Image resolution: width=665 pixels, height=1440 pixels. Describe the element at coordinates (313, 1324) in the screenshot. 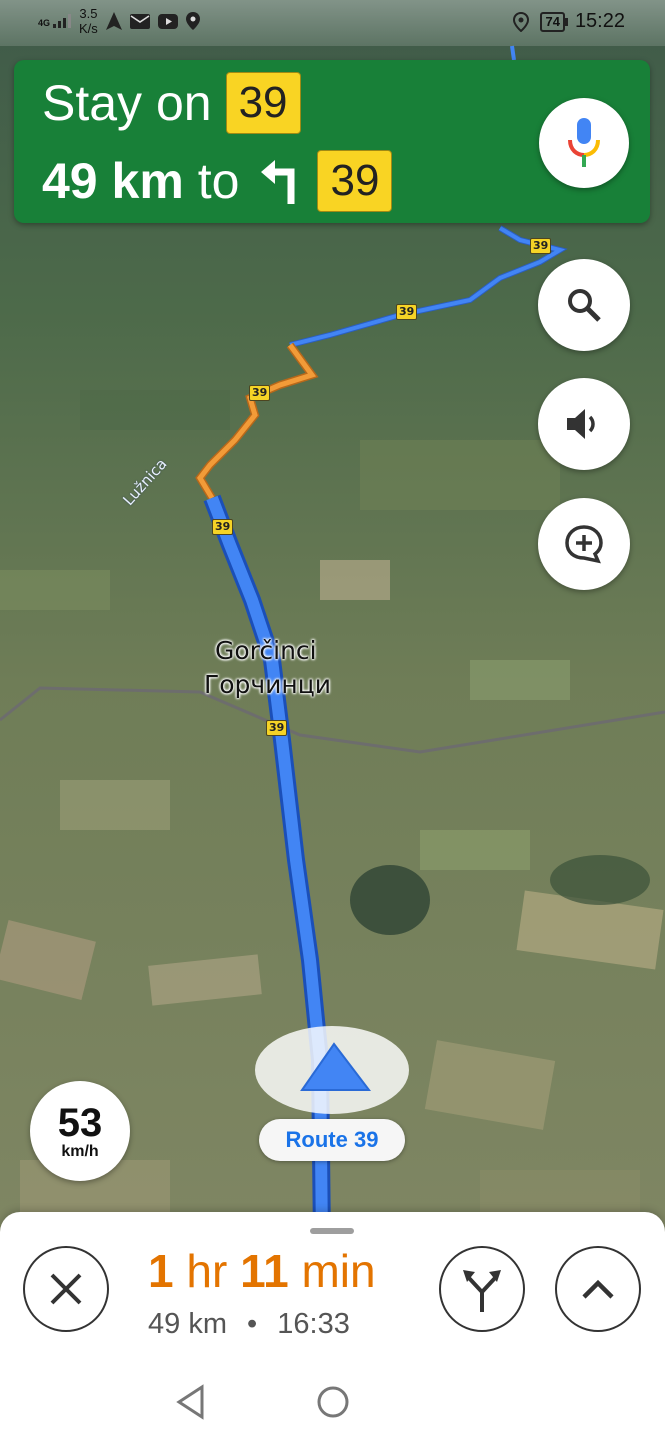

I see `arrival-time: 16:33` at that location.